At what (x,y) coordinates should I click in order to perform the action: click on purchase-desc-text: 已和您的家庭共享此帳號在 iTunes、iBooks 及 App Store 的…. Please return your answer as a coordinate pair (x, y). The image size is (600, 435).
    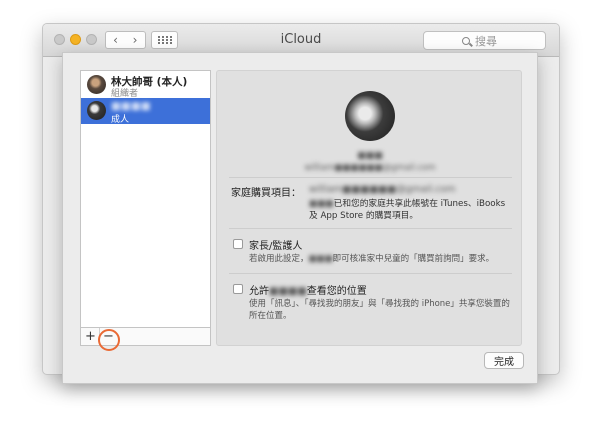
    Looking at the image, I should click on (407, 210).